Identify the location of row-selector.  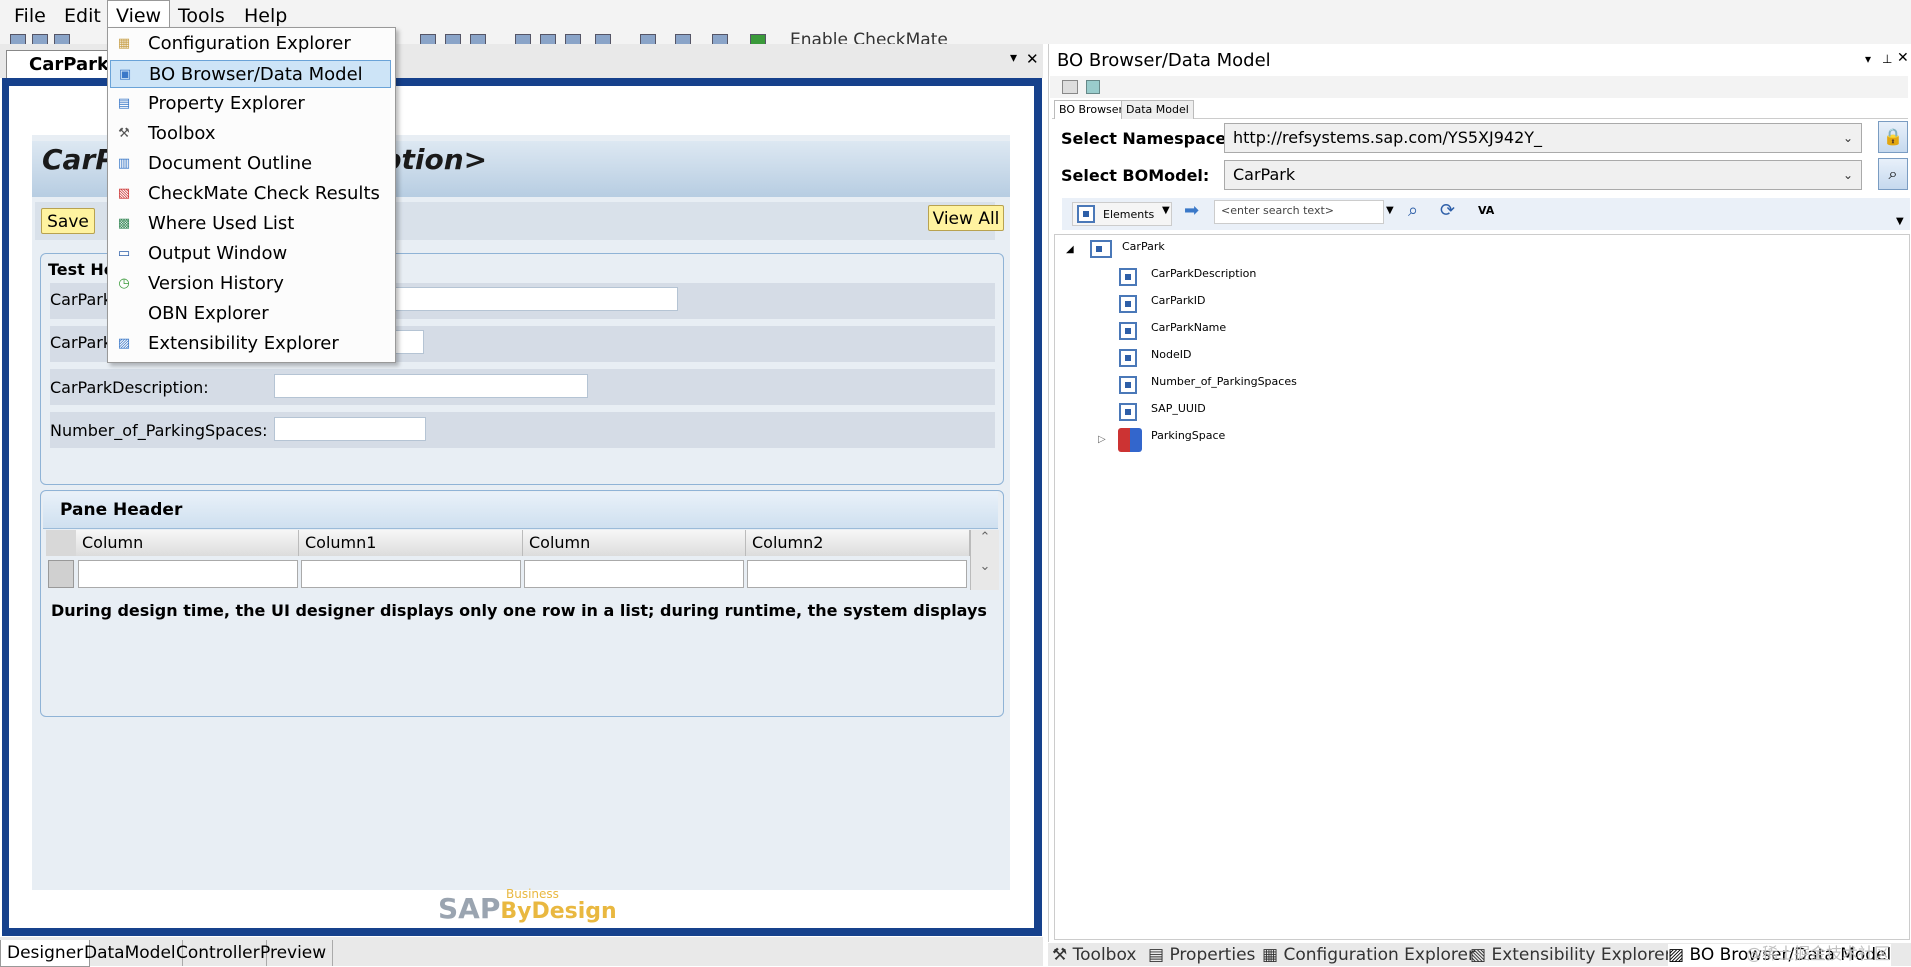
(61, 574).